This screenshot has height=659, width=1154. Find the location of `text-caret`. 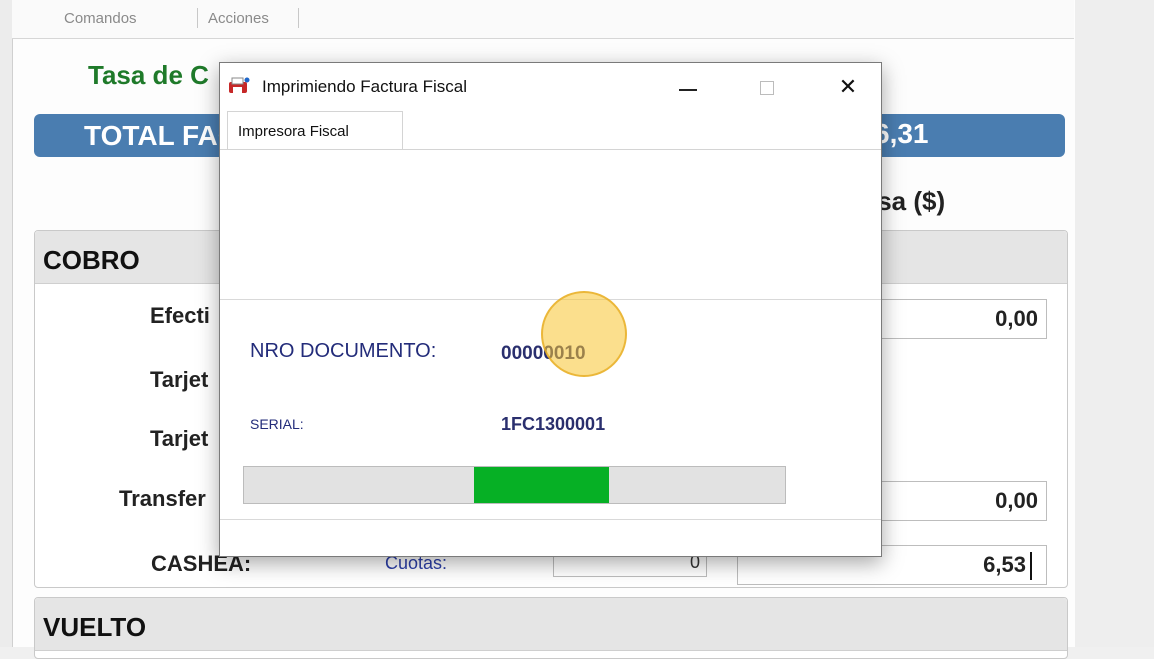

text-caret is located at coordinates (1031, 566).